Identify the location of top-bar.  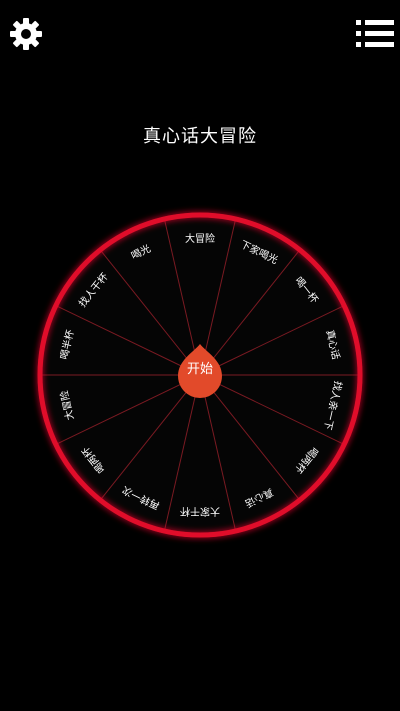
(200, 35).